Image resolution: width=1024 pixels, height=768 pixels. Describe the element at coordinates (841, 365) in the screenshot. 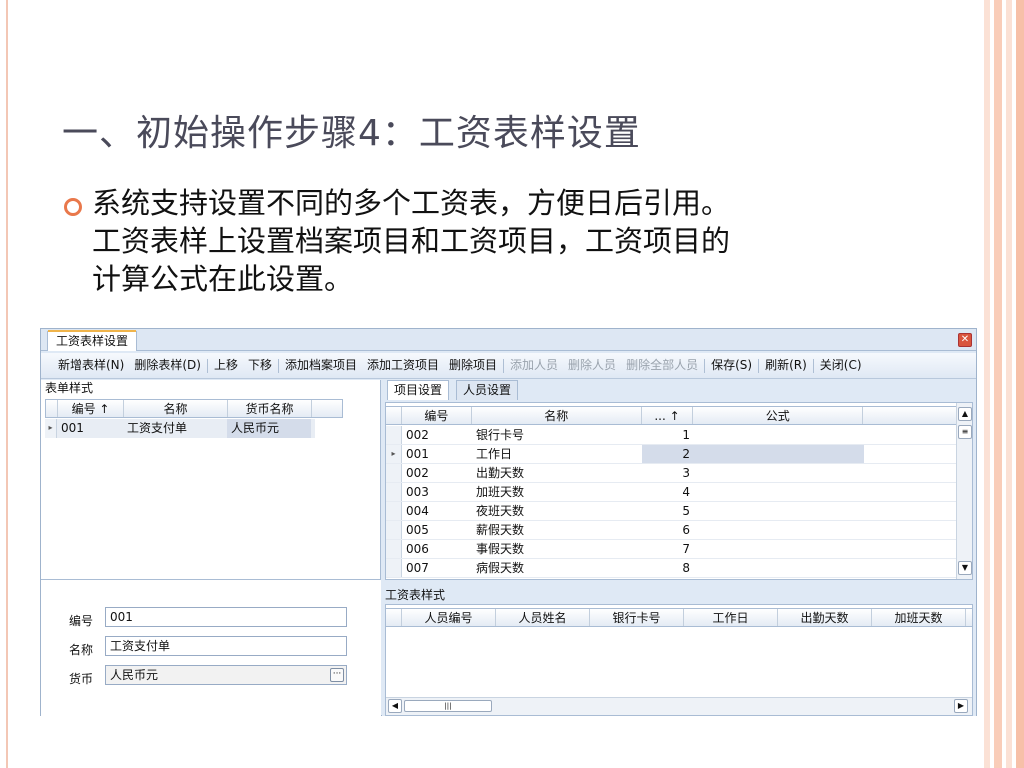

I see `toolbar-button: 关闭(C)` at that location.